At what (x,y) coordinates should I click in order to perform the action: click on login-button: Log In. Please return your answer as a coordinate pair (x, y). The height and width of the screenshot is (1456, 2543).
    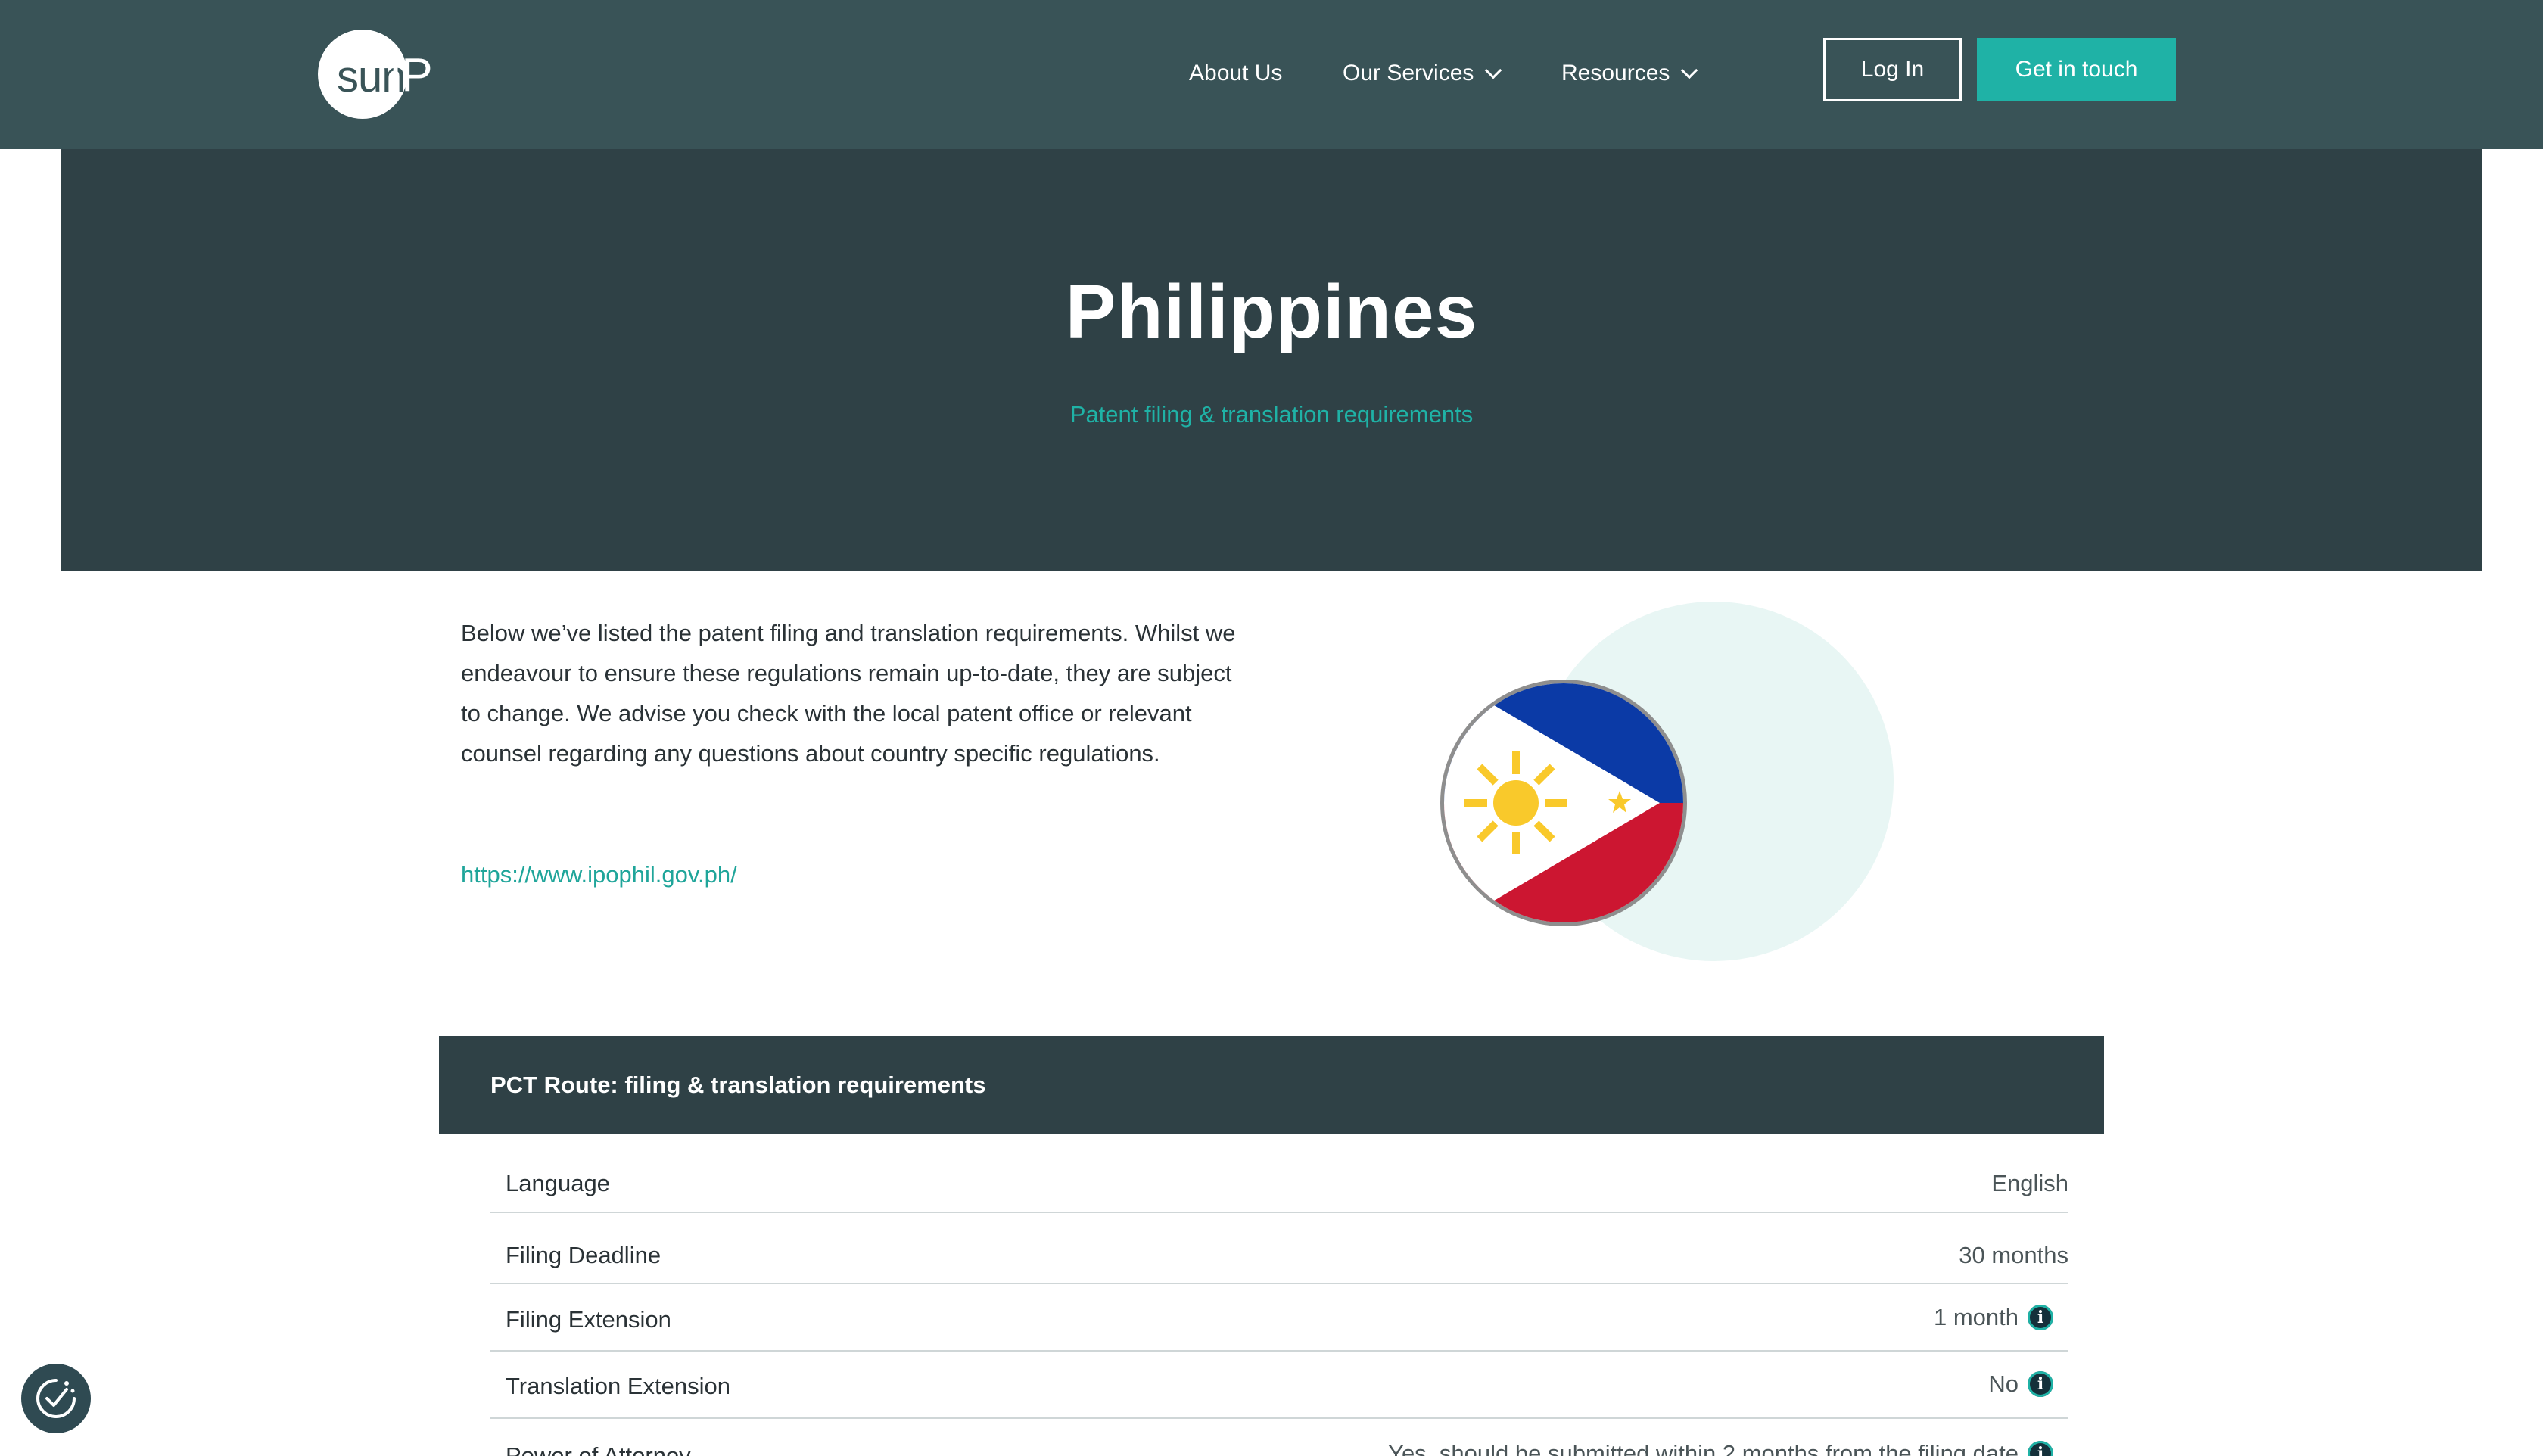
    Looking at the image, I should click on (1892, 69).